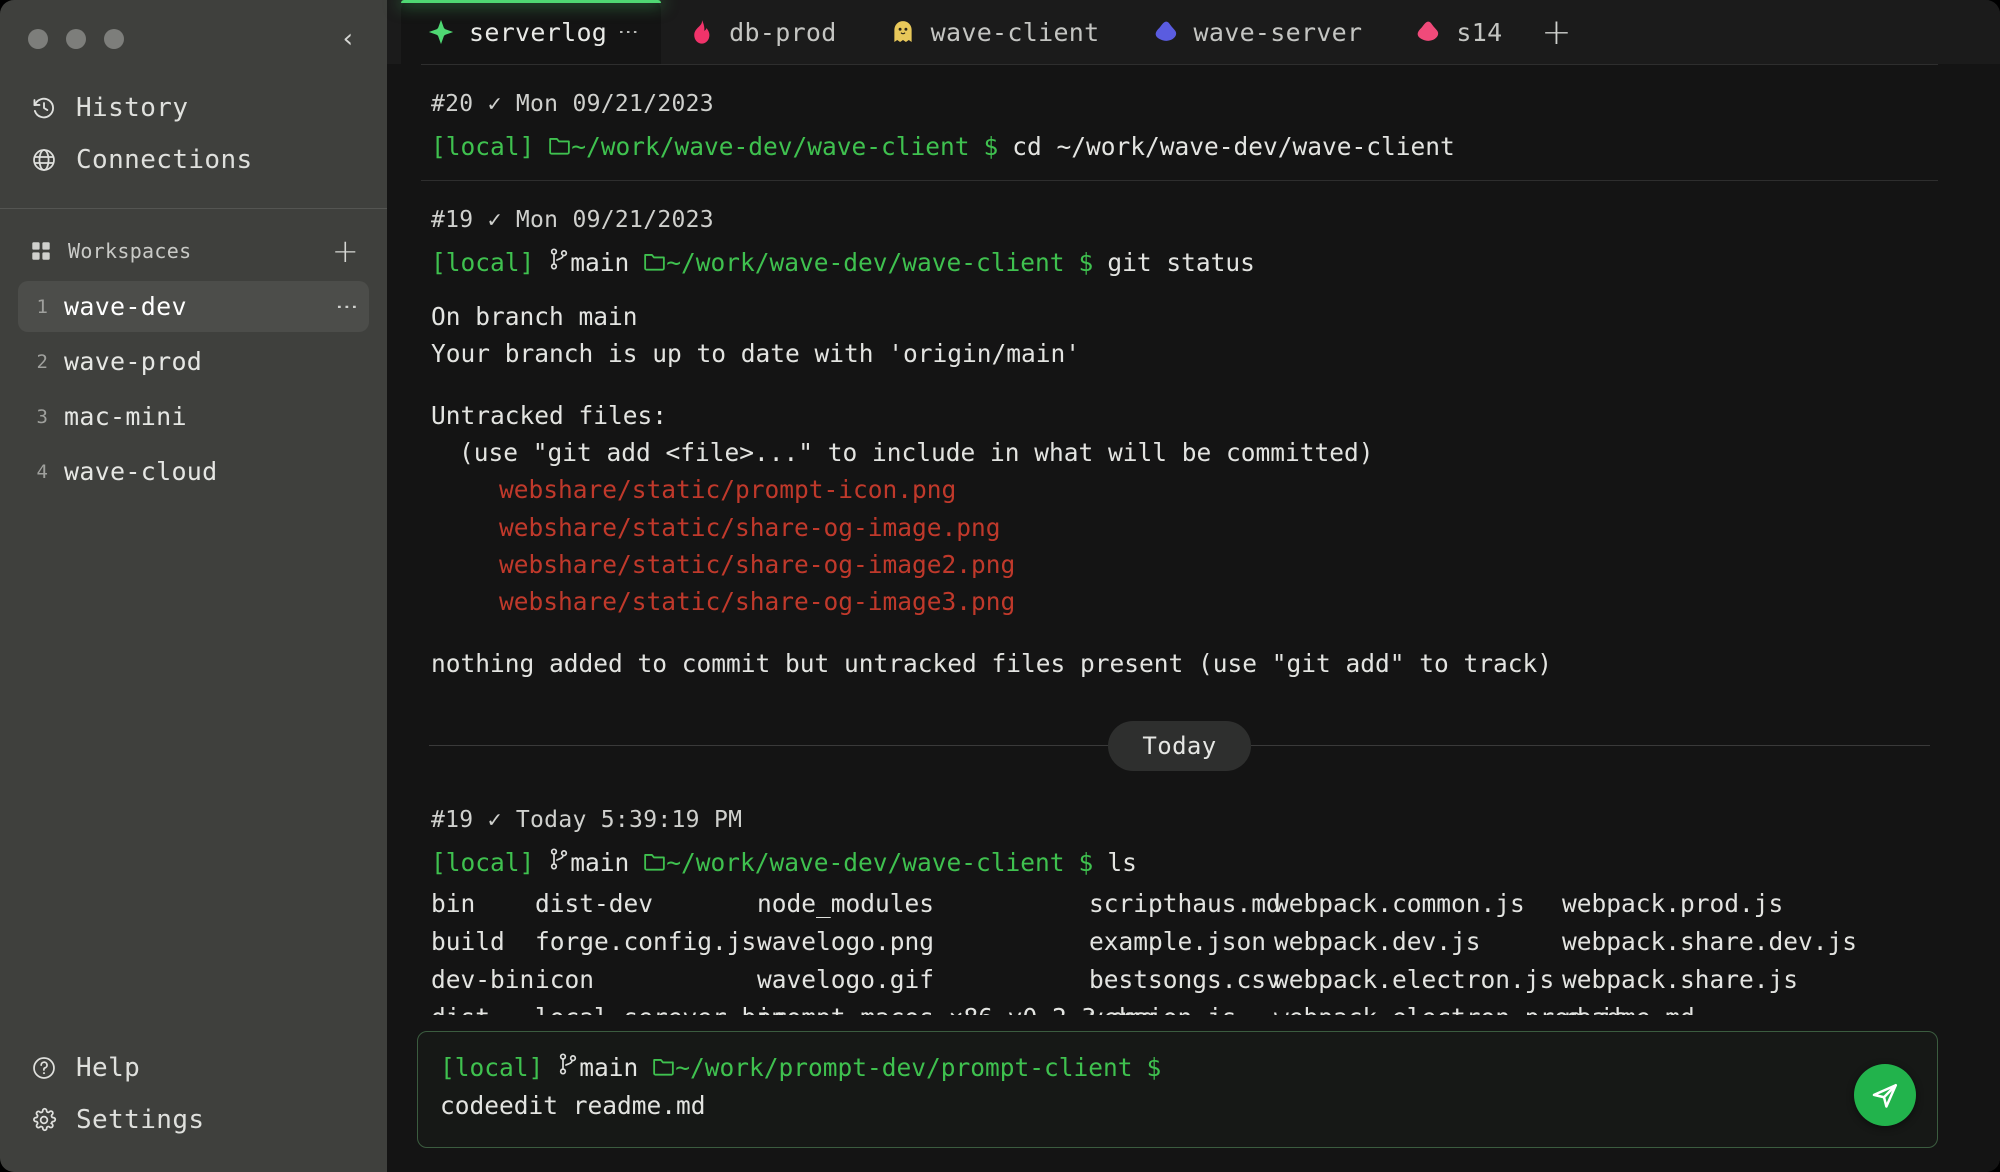  I want to click on separator-line-right, so click(1590, 746).